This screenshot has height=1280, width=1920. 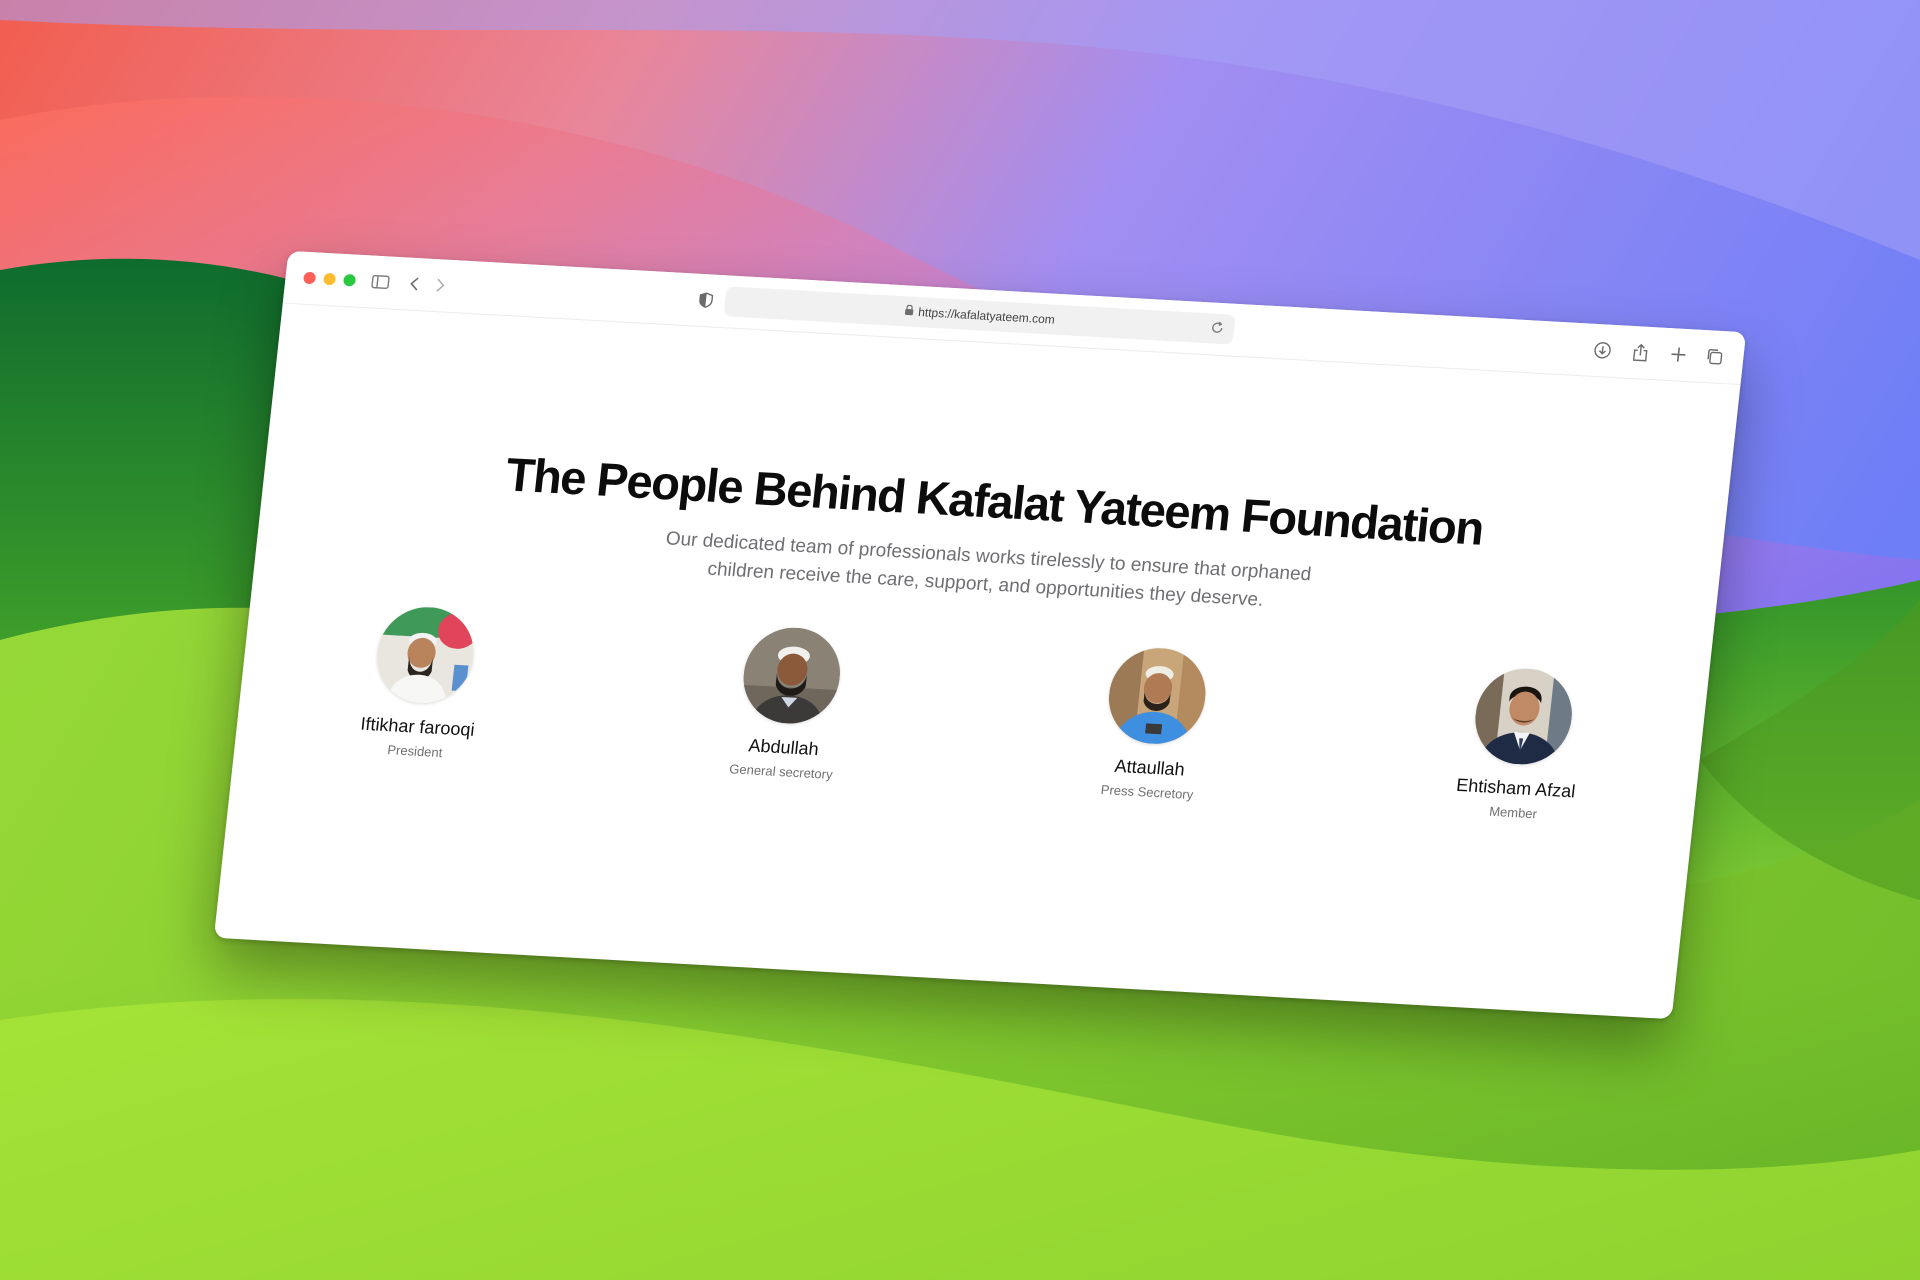 I want to click on member-role: President, so click(x=415, y=751).